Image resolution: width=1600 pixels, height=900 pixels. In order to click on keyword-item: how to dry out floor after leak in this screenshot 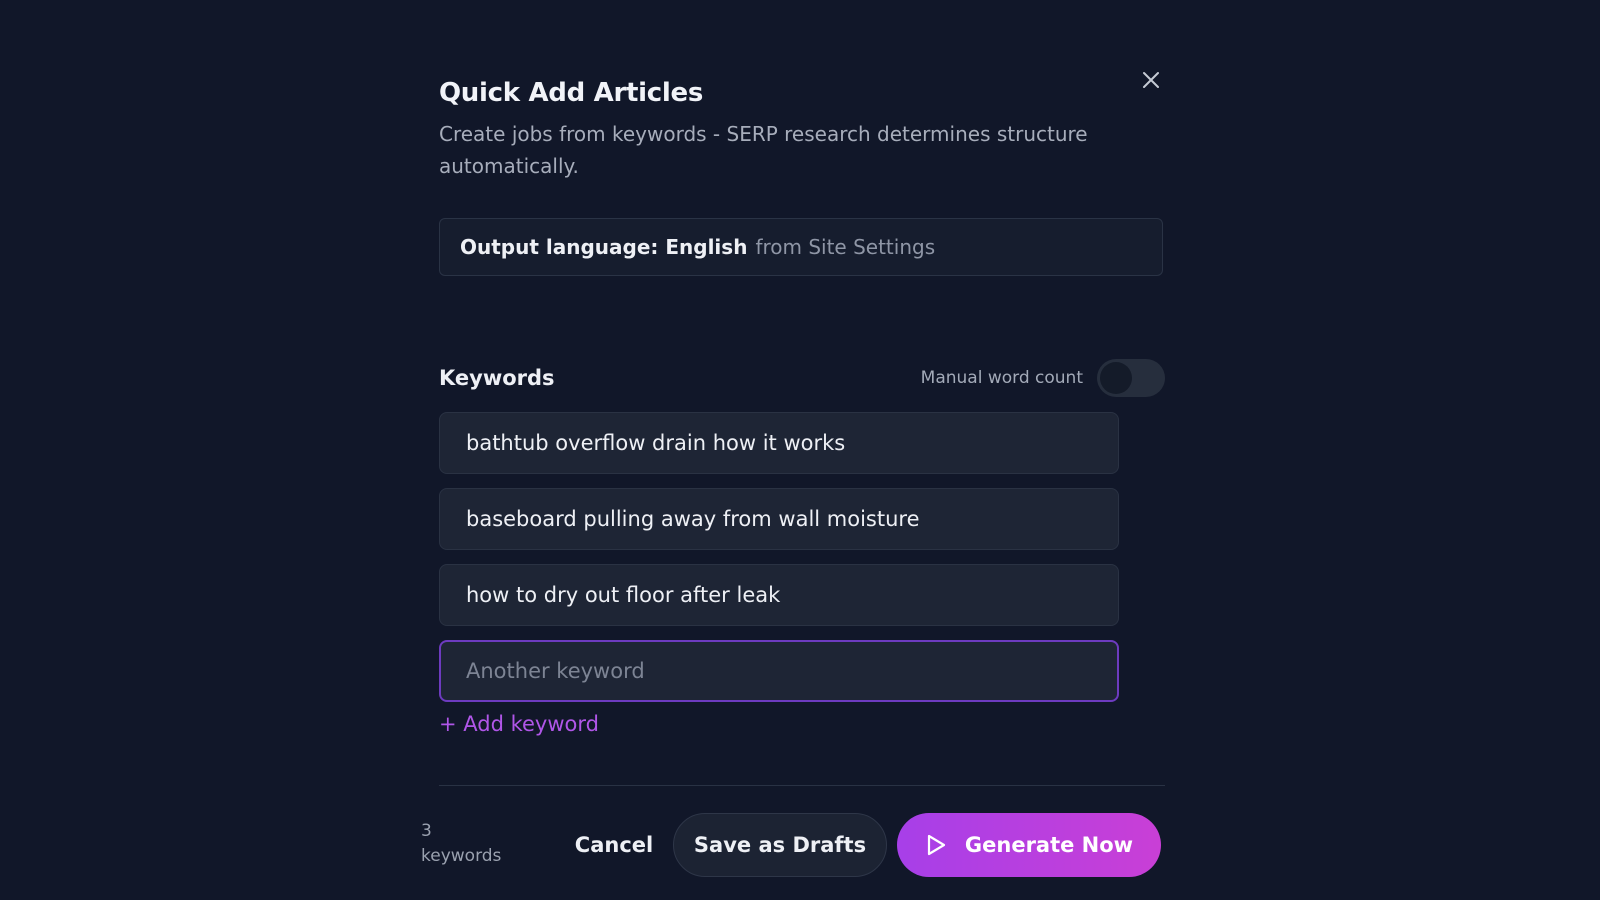, I will do `click(779, 595)`.